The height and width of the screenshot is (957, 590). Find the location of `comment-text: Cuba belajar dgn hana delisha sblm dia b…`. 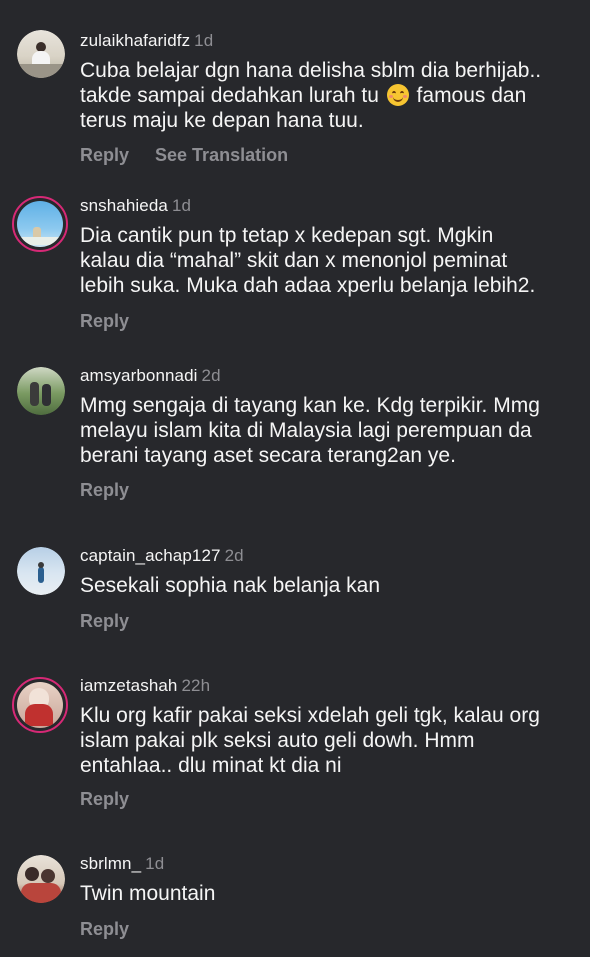

comment-text: Cuba belajar dgn hana delisha sblm dia b… is located at coordinates (311, 95).